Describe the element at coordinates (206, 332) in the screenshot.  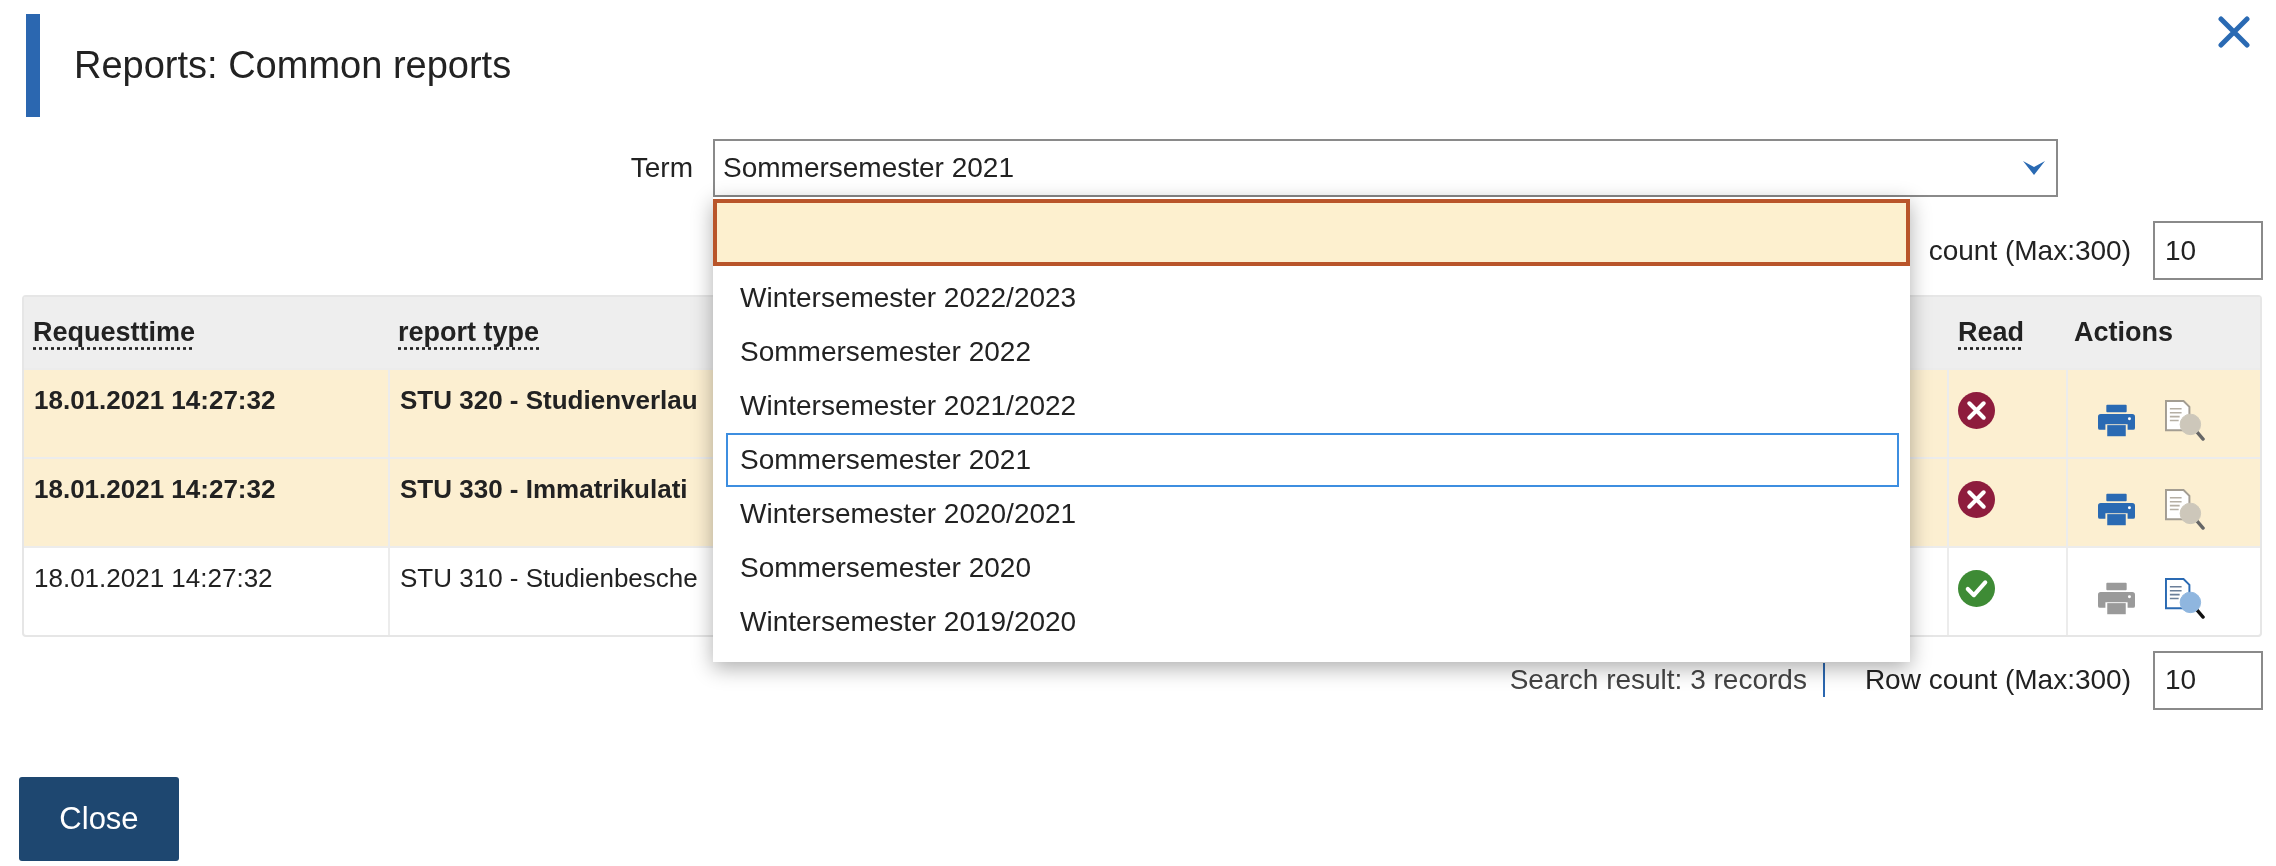
I see `column-header: Requesttime` at that location.